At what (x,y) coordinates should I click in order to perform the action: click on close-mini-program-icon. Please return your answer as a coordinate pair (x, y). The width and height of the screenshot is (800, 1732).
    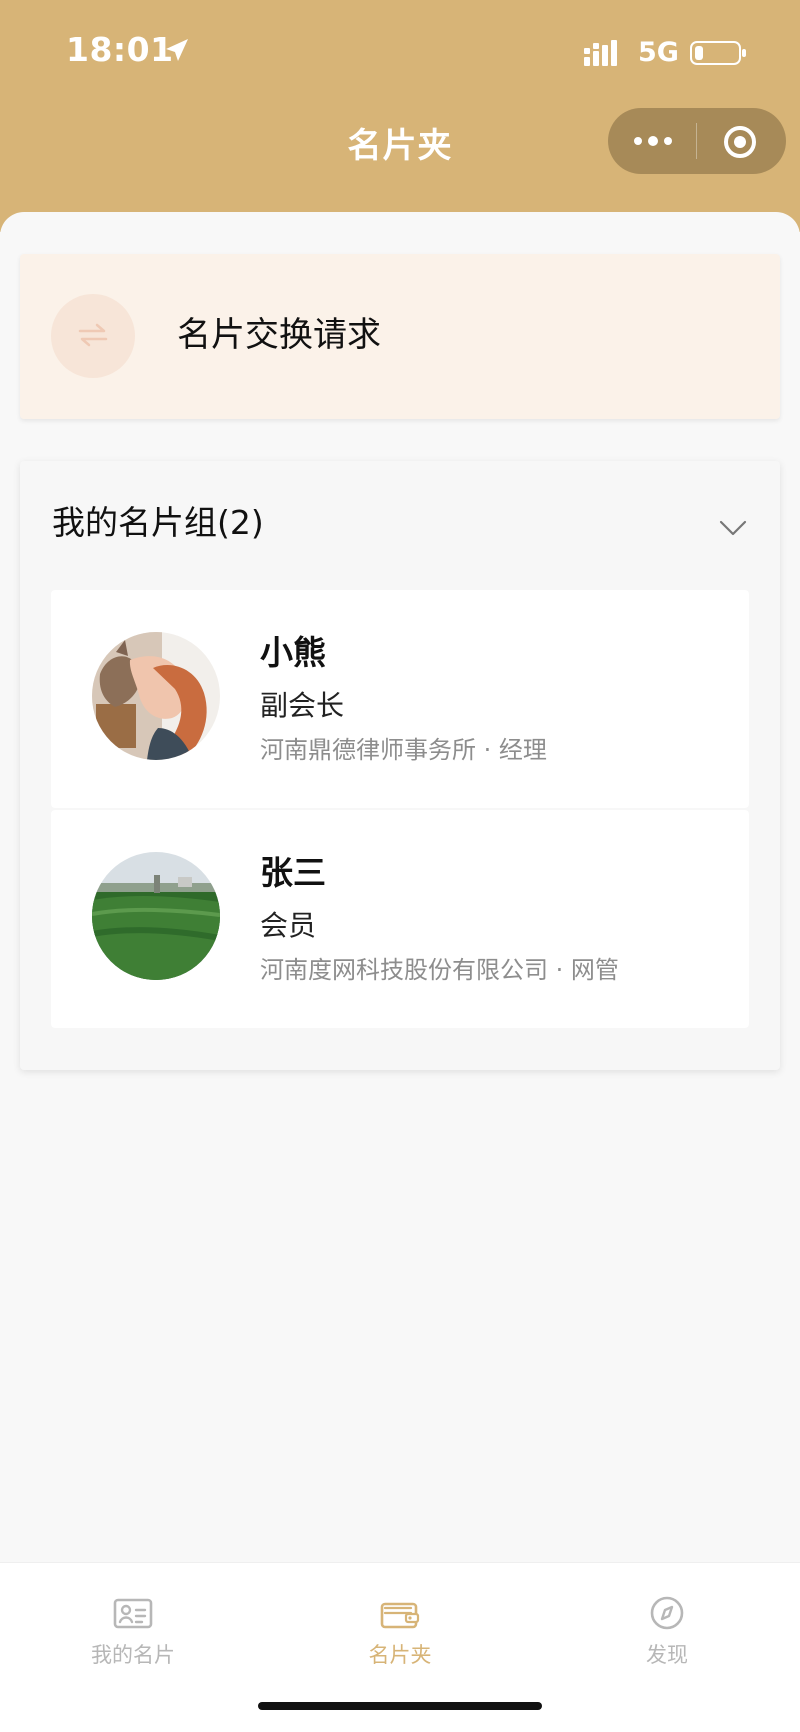
    Looking at the image, I should click on (740, 142).